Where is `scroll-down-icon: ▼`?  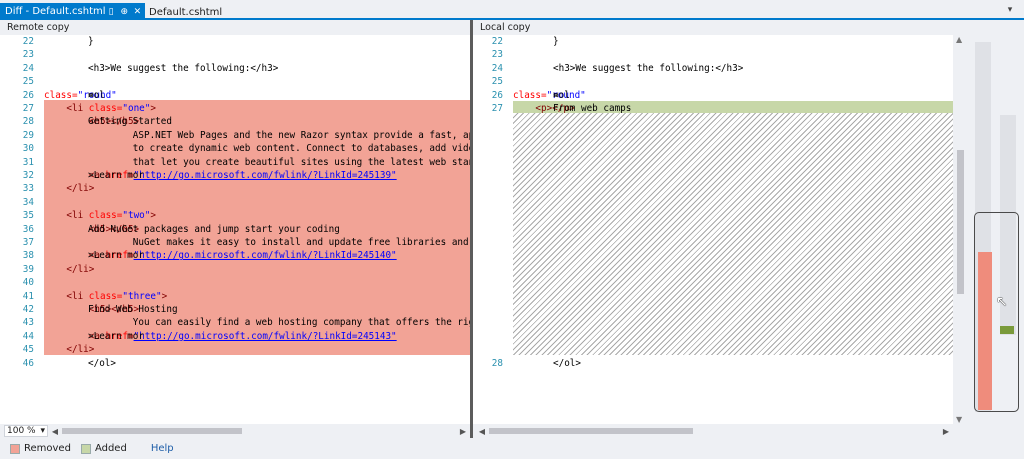 scroll-down-icon: ▼ is located at coordinates (959, 419).